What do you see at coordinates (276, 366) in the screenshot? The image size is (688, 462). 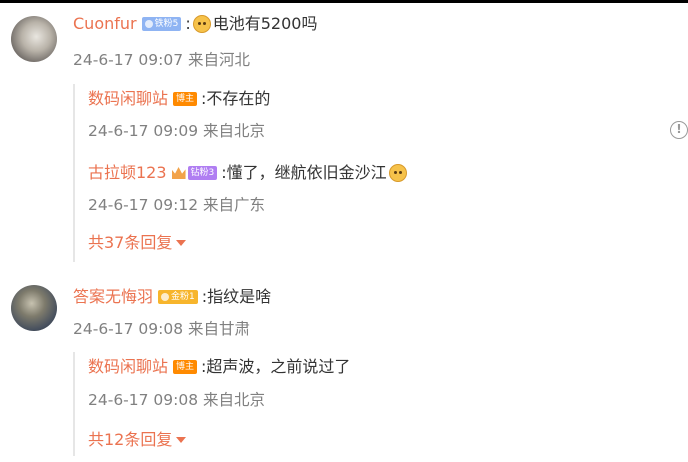 I see `reply-text: :超声波，之前说过了` at bounding box center [276, 366].